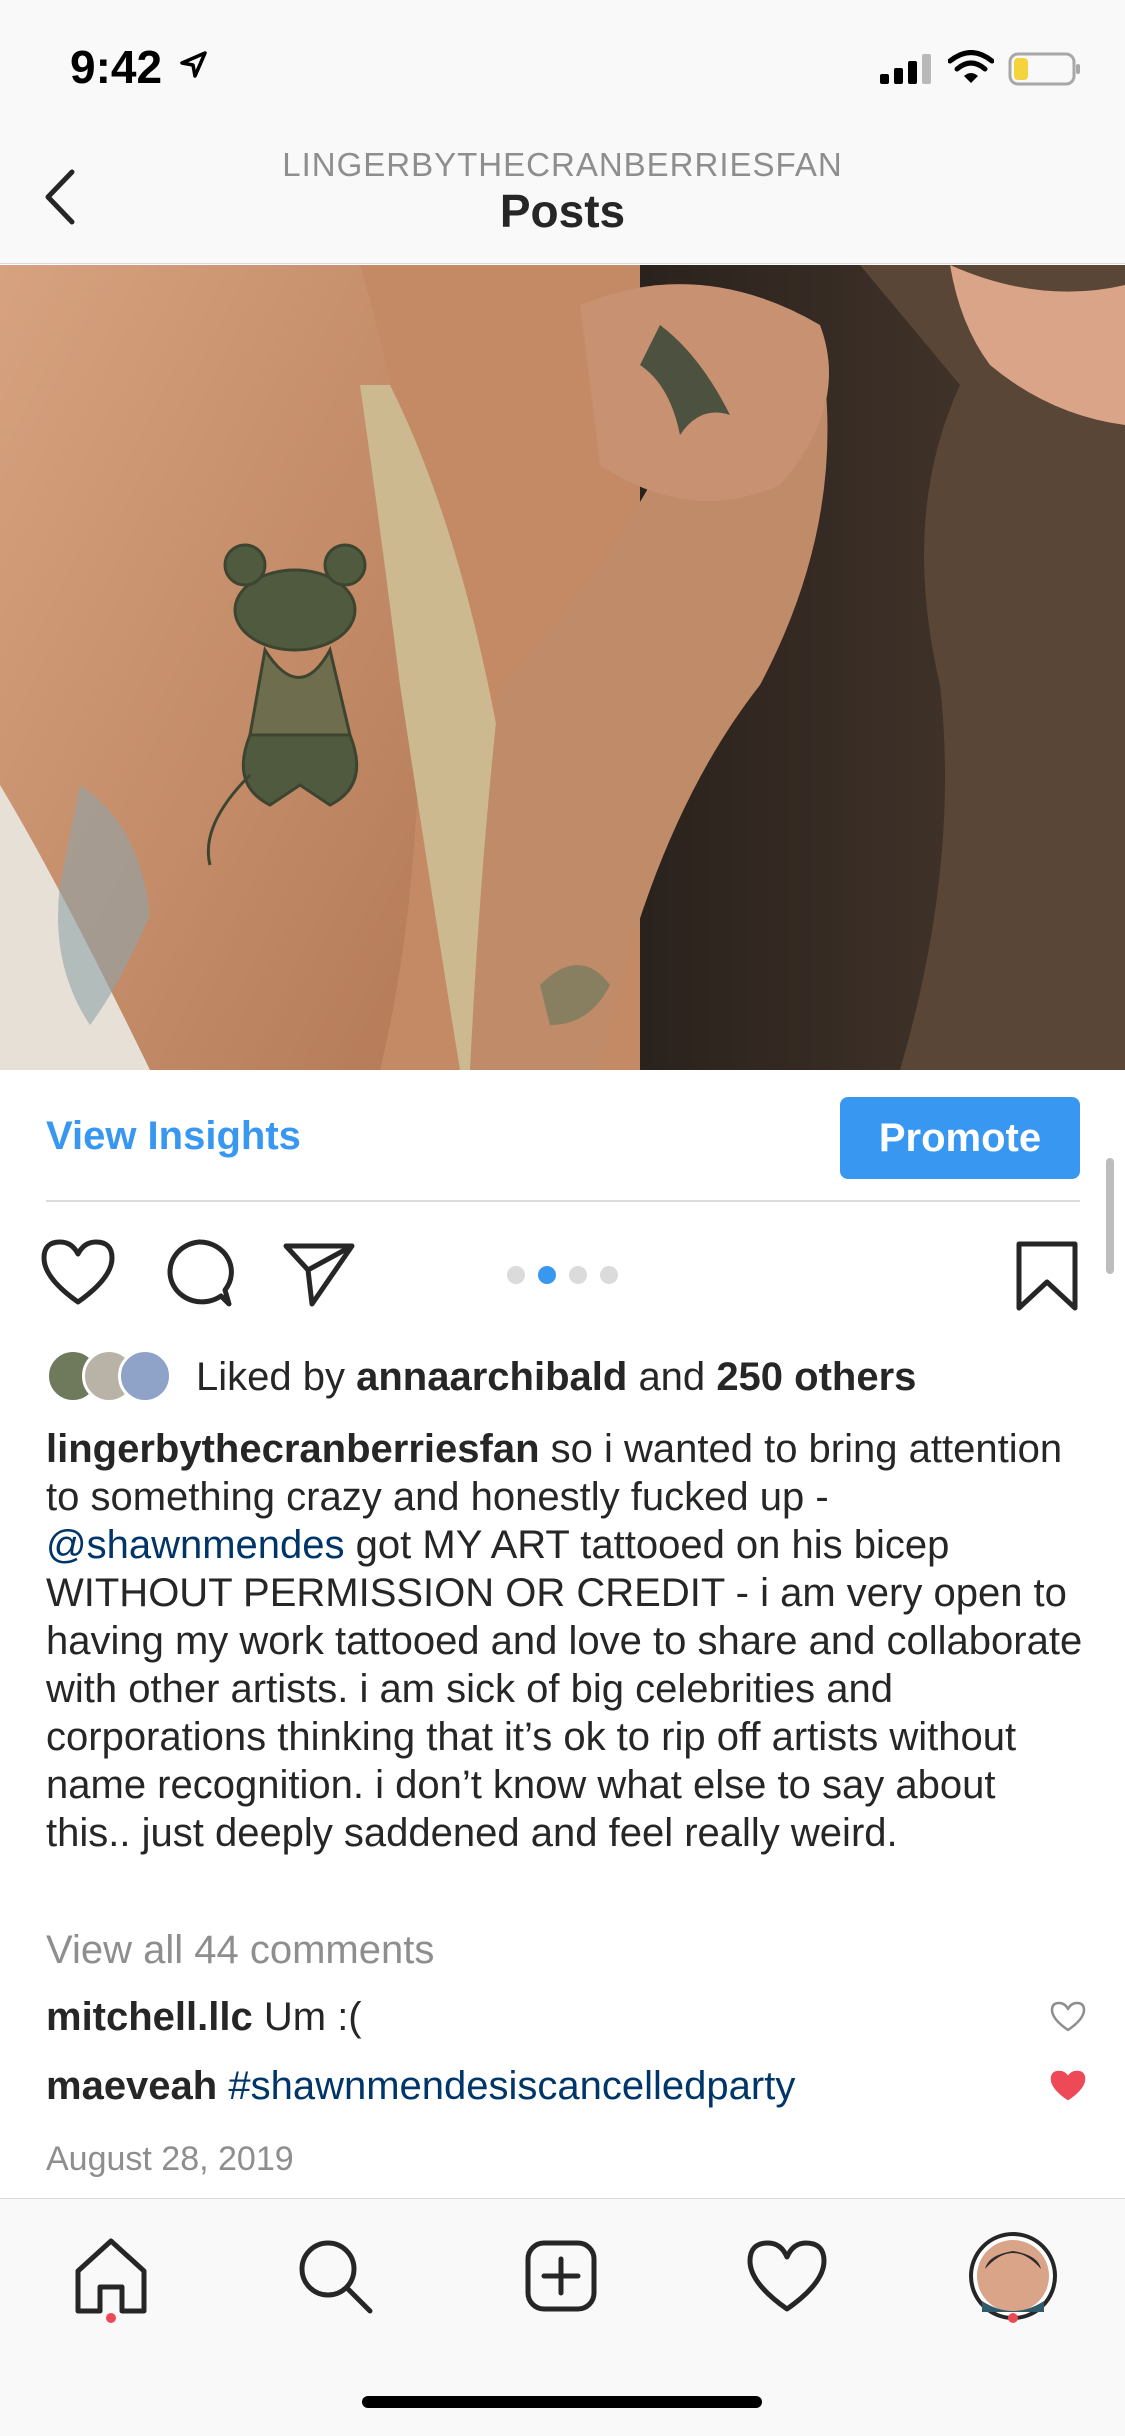  I want to click on carousel-dots, so click(563, 1276).